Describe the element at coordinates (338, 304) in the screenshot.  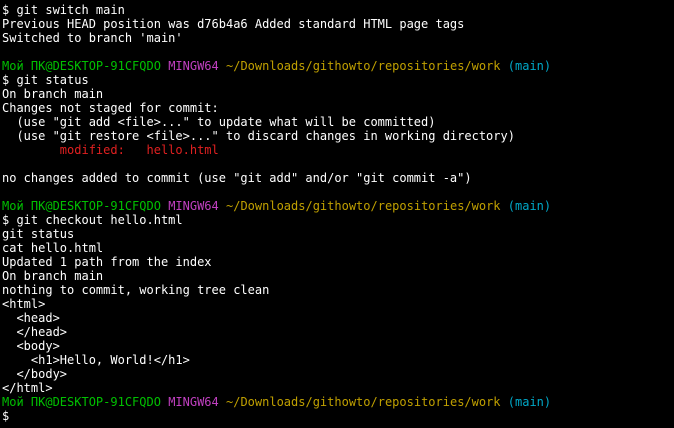
I see `terminal-line: <html>` at that location.